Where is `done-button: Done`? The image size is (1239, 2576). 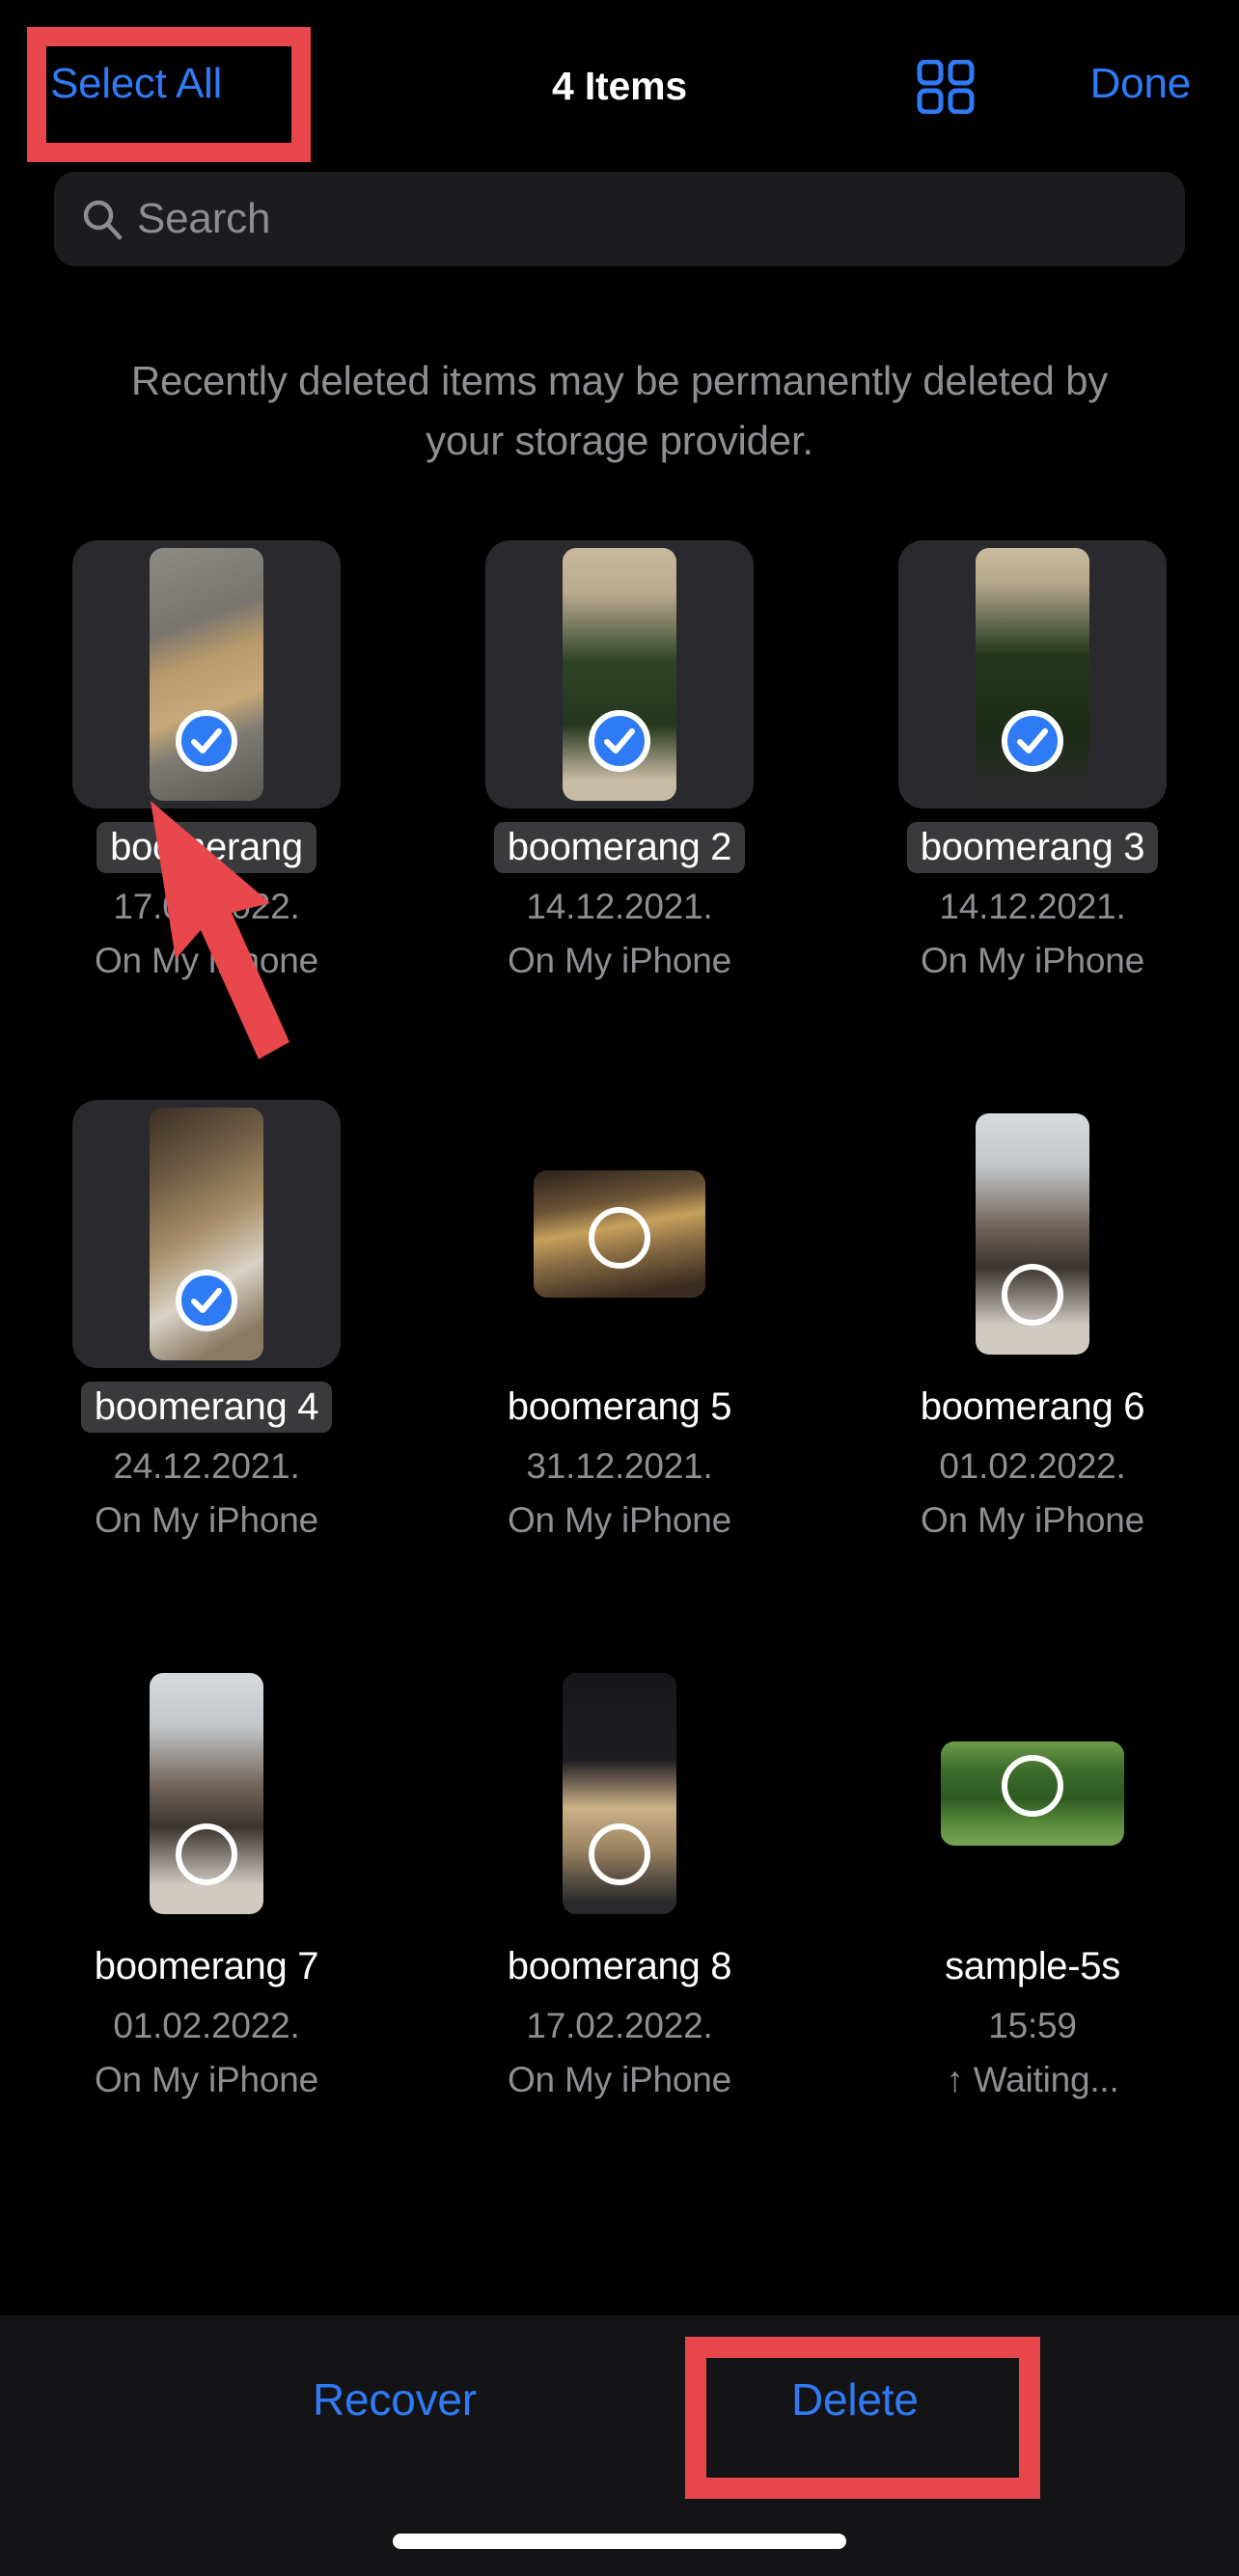
done-button: Done is located at coordinates (1141, 84).